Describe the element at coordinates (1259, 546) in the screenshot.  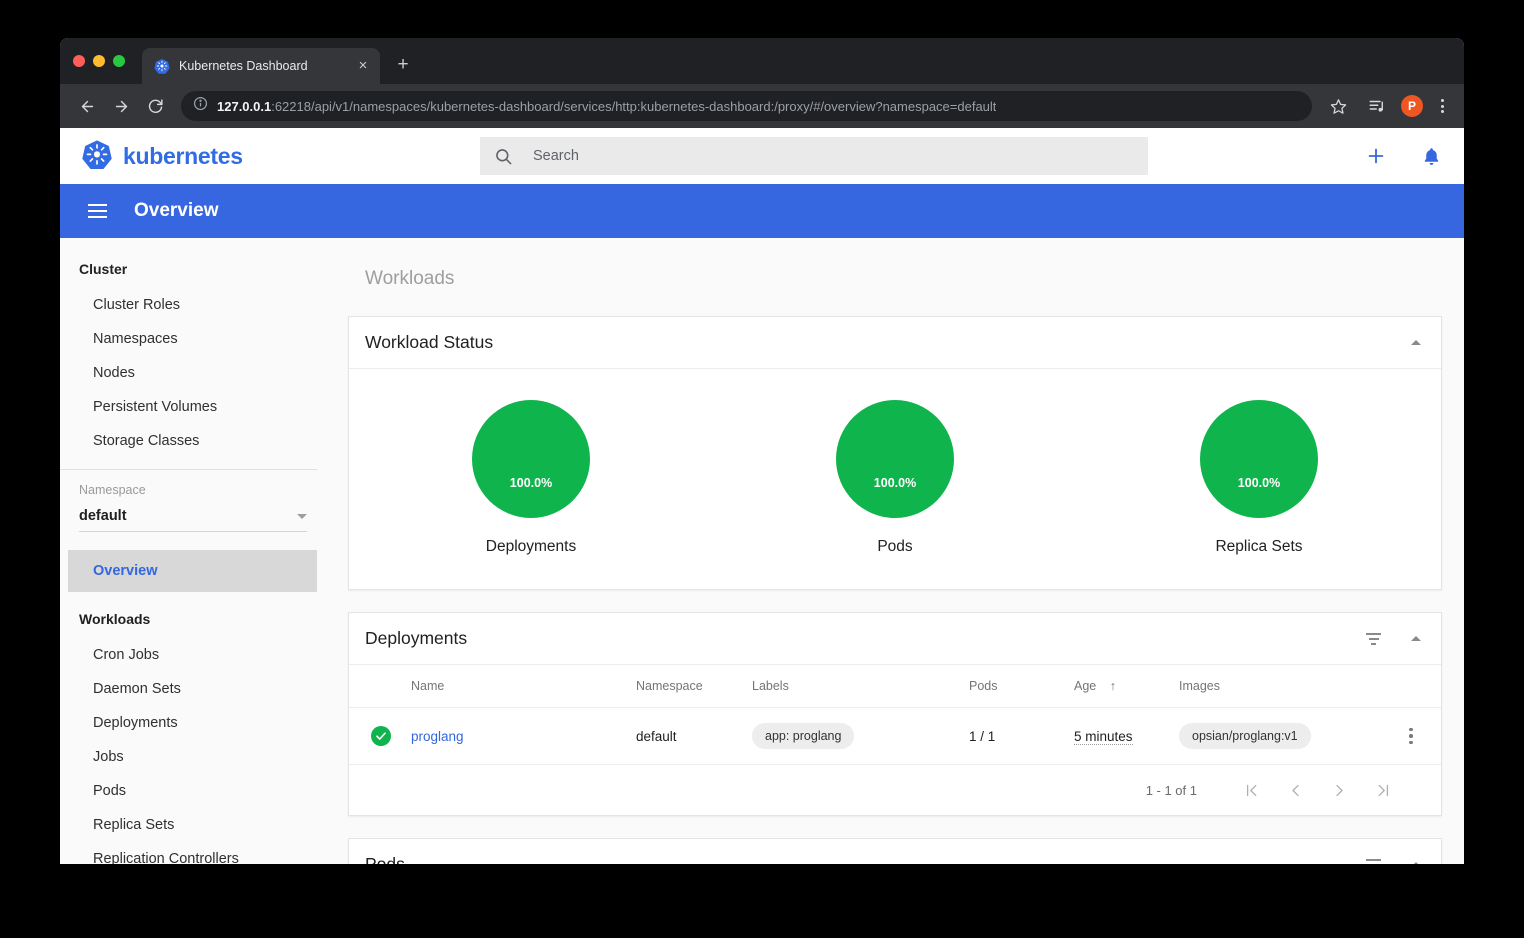
I see `chart-label: Replica Sets` at that location.